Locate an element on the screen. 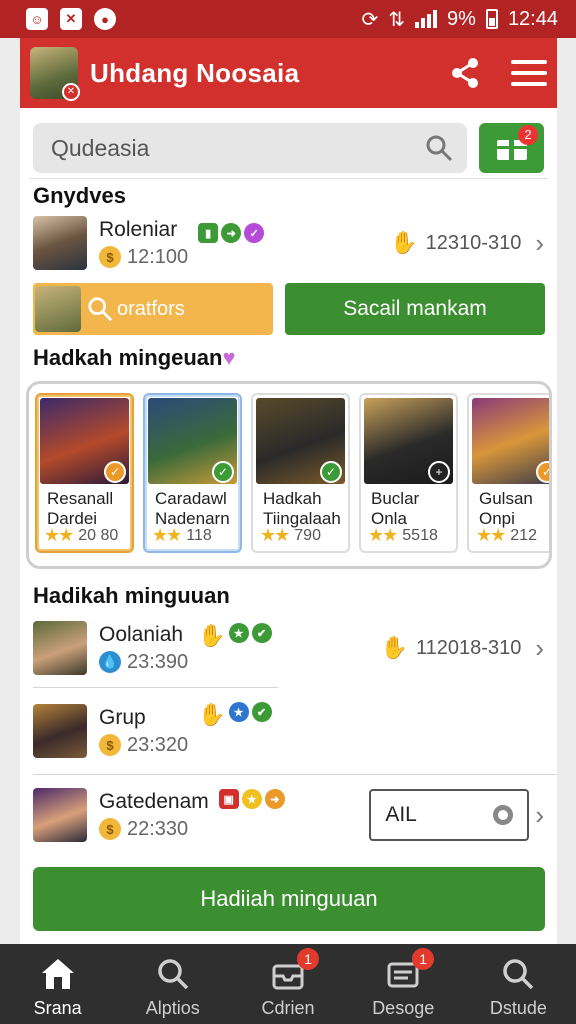  nav-tab-studio: Dstude is located at coordinates (518, 984).